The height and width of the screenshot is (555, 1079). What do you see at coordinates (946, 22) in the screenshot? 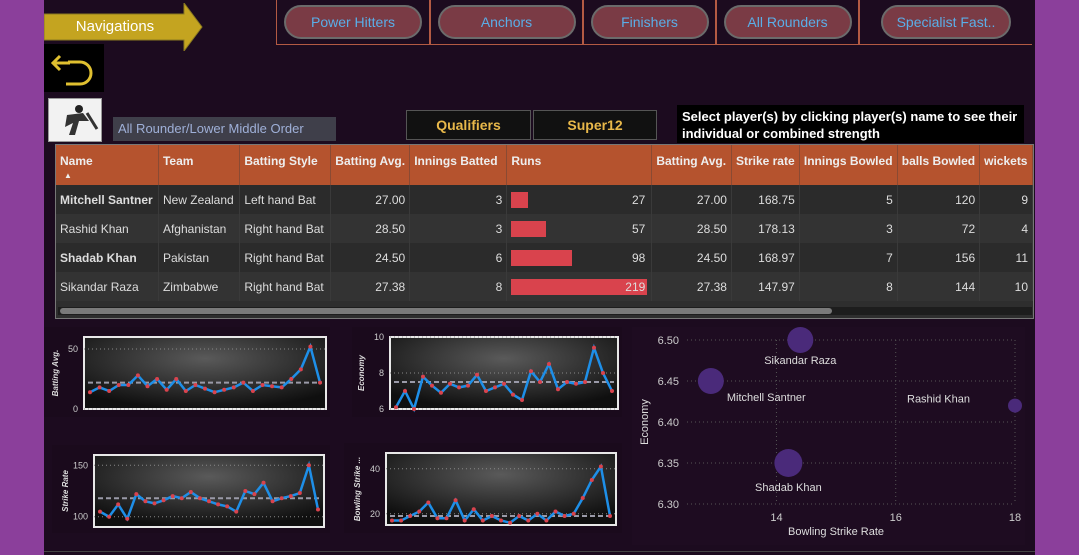
I see `tab-specialist-fast: Specialist Fast..` at bounding box center [946, 22].